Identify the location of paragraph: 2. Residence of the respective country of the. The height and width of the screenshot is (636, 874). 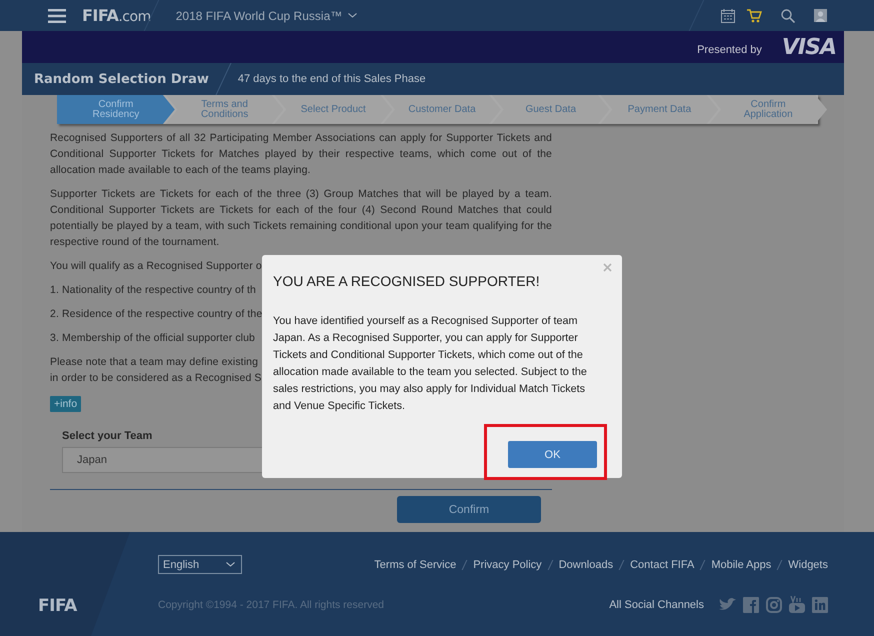
(156, 314).